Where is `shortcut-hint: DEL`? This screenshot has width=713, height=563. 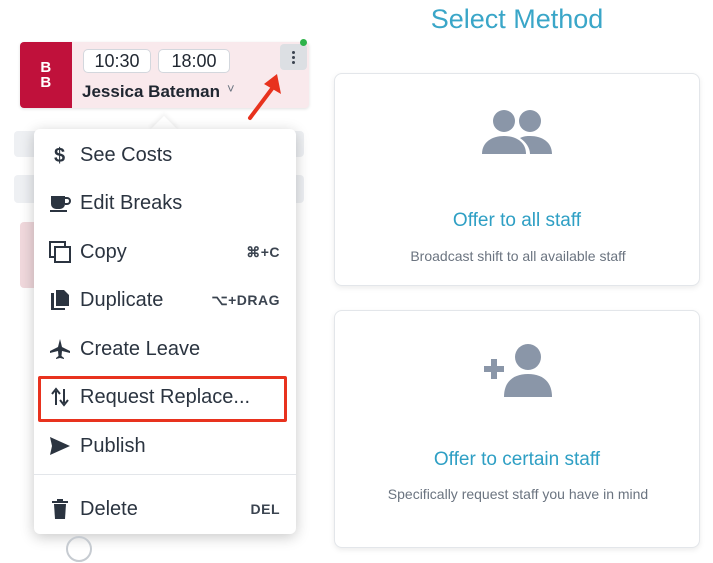 shortcut-hint: DEL is located at coordinates (265, 509).